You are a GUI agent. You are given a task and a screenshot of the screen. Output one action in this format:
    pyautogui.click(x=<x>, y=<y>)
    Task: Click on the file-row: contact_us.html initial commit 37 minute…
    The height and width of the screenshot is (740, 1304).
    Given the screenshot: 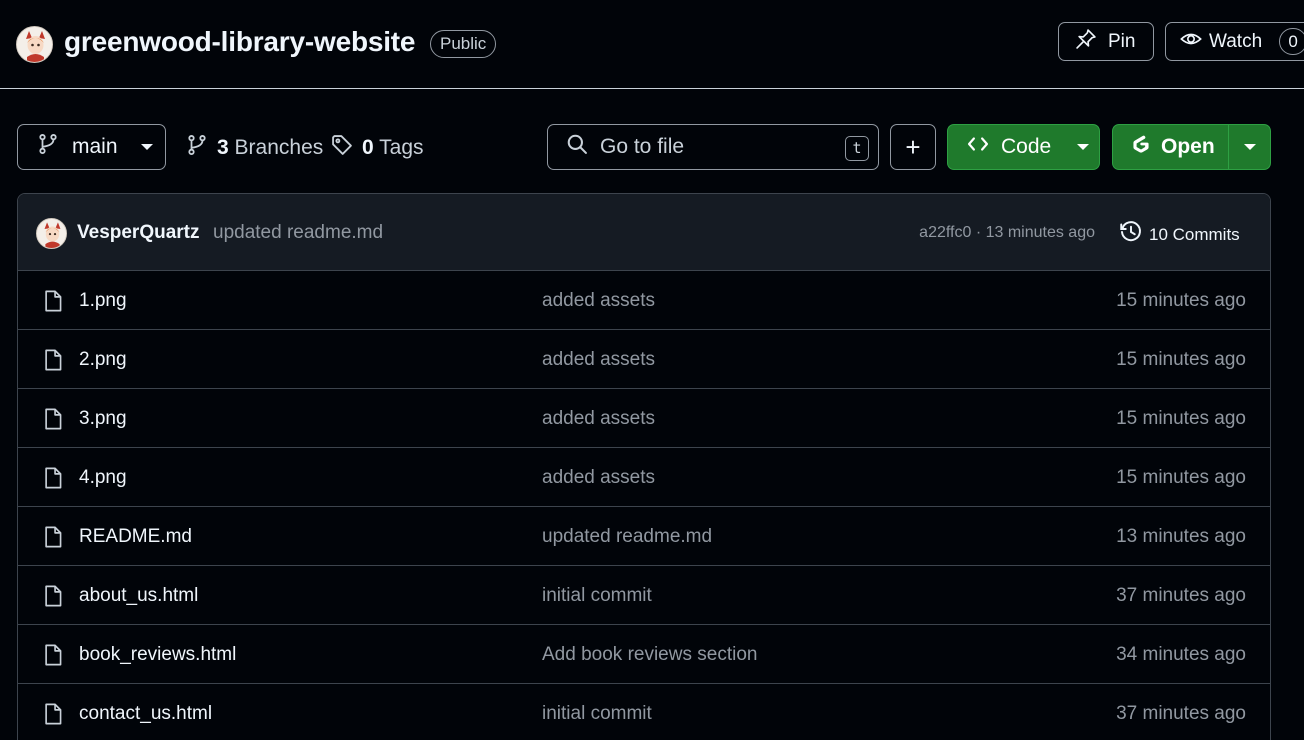 What is the action you would take?
    pyautogui.click(x=644, y=712)
    